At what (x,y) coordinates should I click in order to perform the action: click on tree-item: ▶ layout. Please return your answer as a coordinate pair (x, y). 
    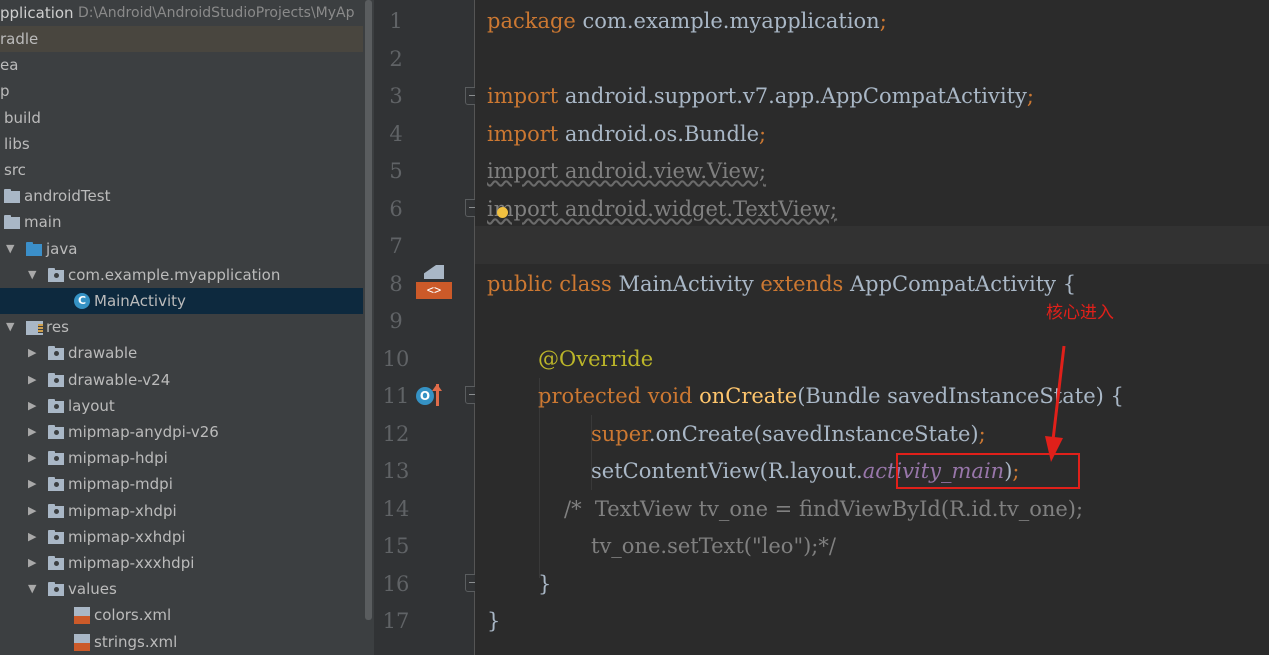
    Looking at the image, I should click on (181, 406).